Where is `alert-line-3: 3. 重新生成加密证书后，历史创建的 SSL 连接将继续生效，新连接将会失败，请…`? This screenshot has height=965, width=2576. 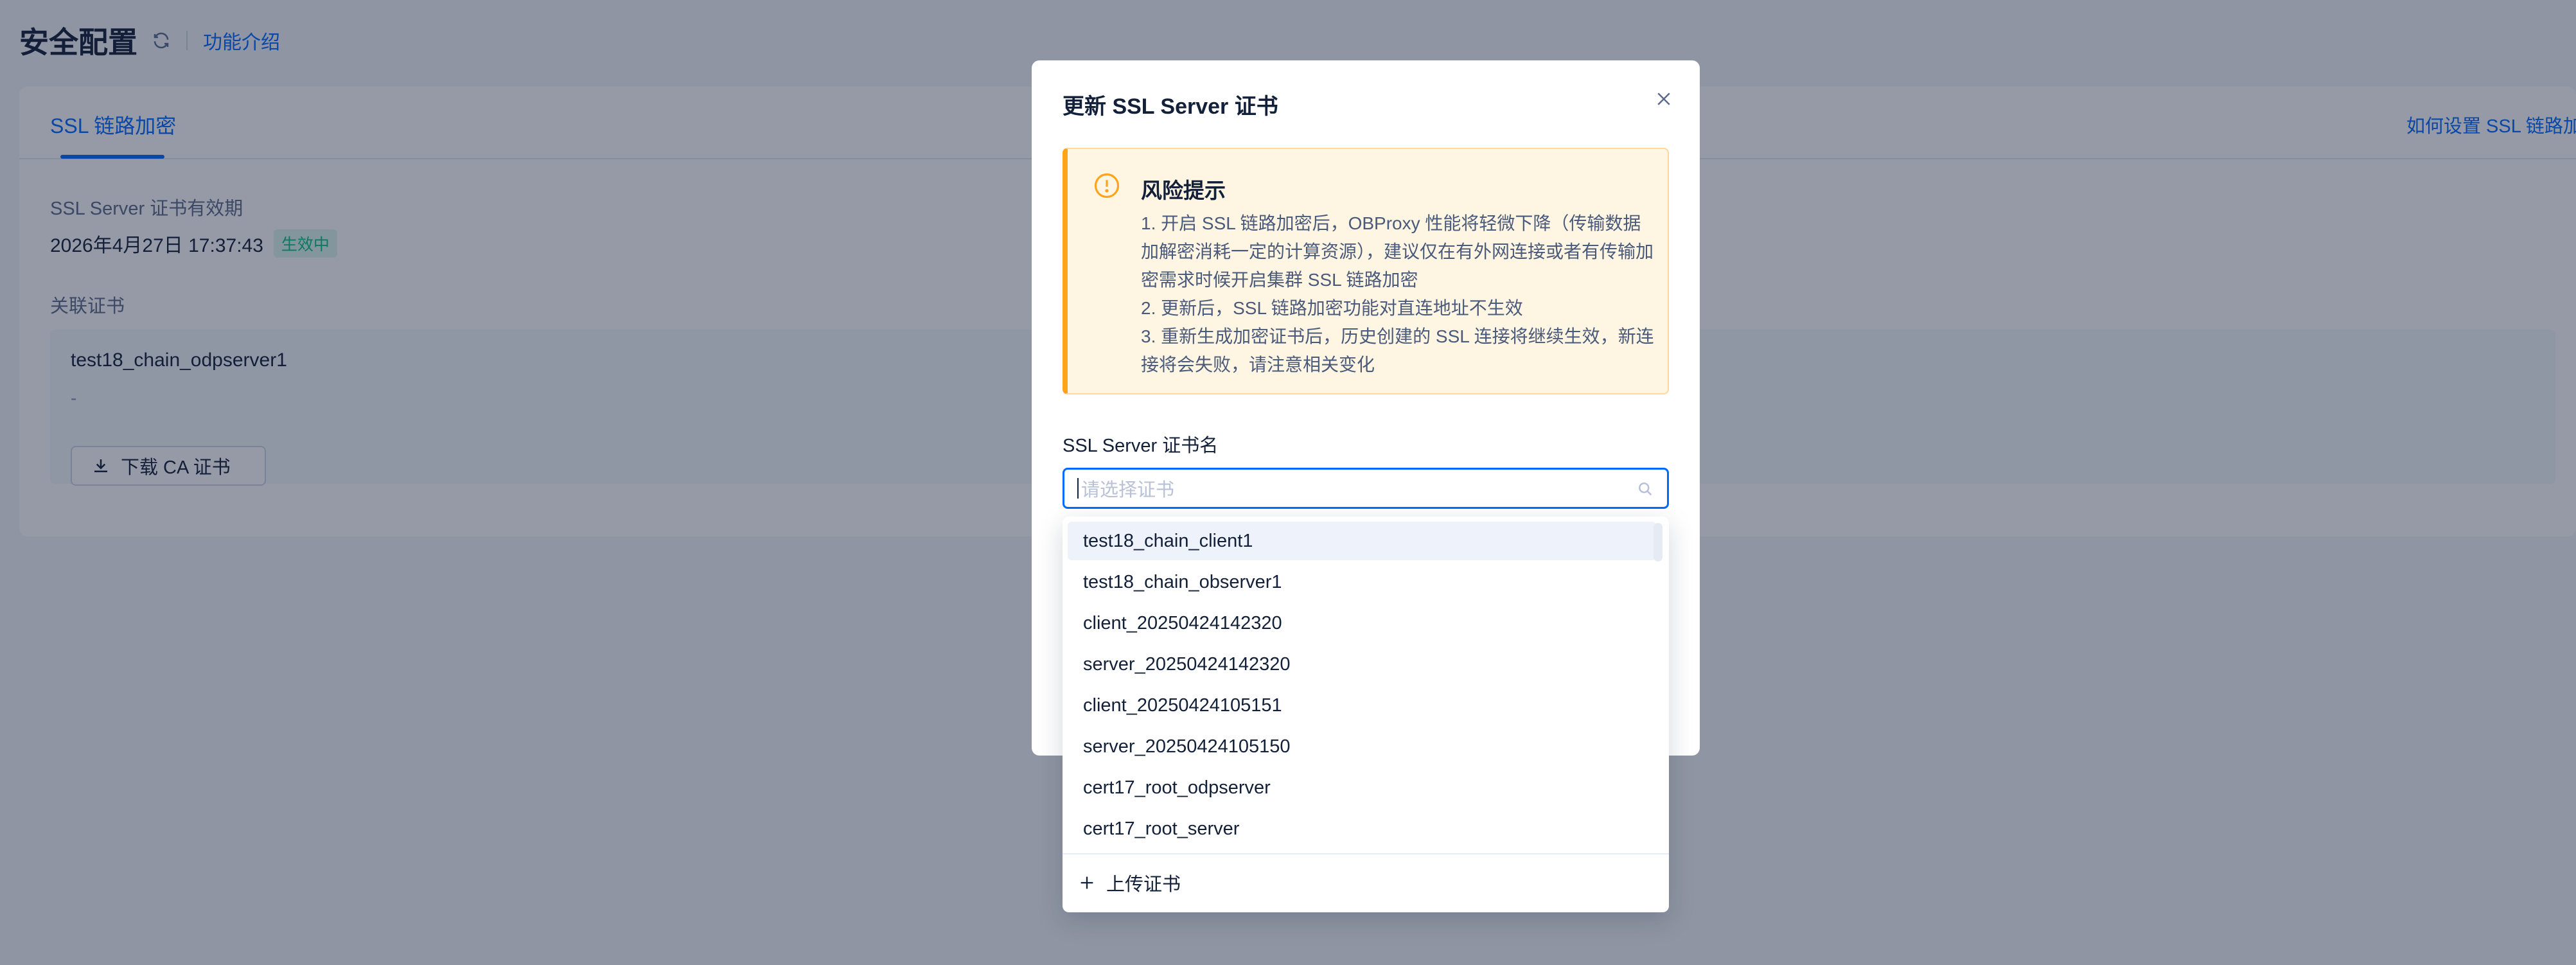 alert-line-3: 3. 重新生成加密证书后，历史创建的 SSL 连接将继续生效，新连接将会失败，请… is located at coordinates (1397, 350).